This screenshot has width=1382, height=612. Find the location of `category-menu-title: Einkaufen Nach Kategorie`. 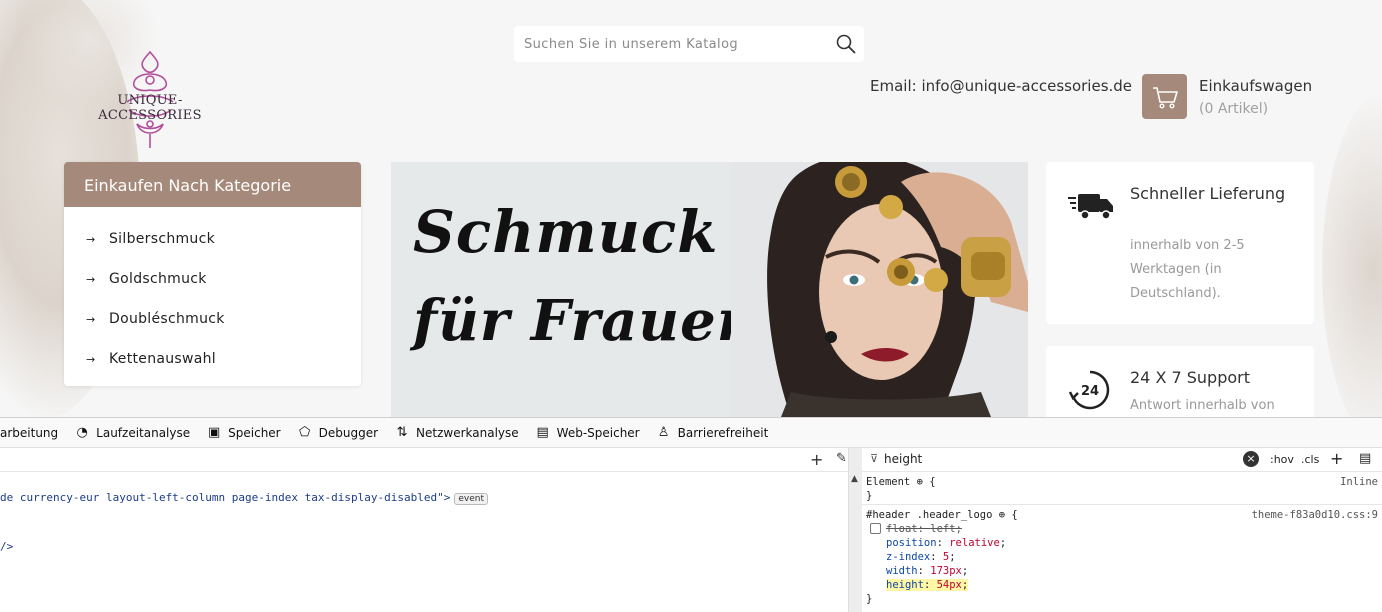

category-menu-title: Einkaufen Nach Kategorie is located at coordinates (212, 184).